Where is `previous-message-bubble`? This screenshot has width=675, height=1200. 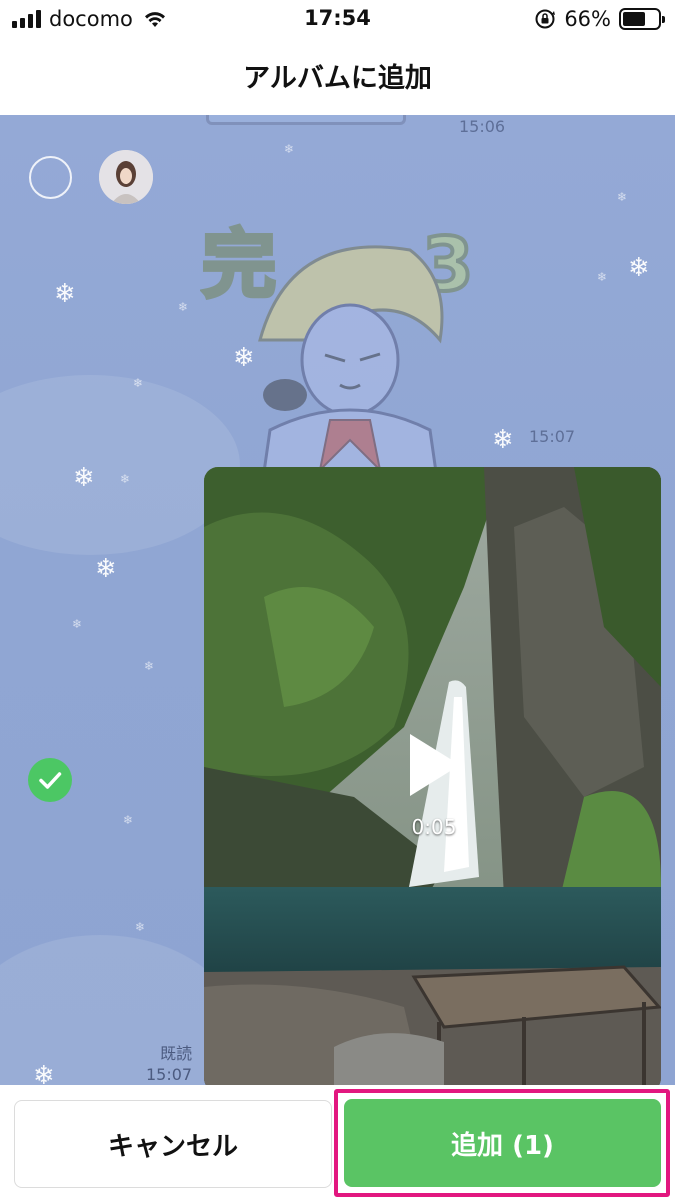
previous-message-bubble is located at coordinates (306, 120).